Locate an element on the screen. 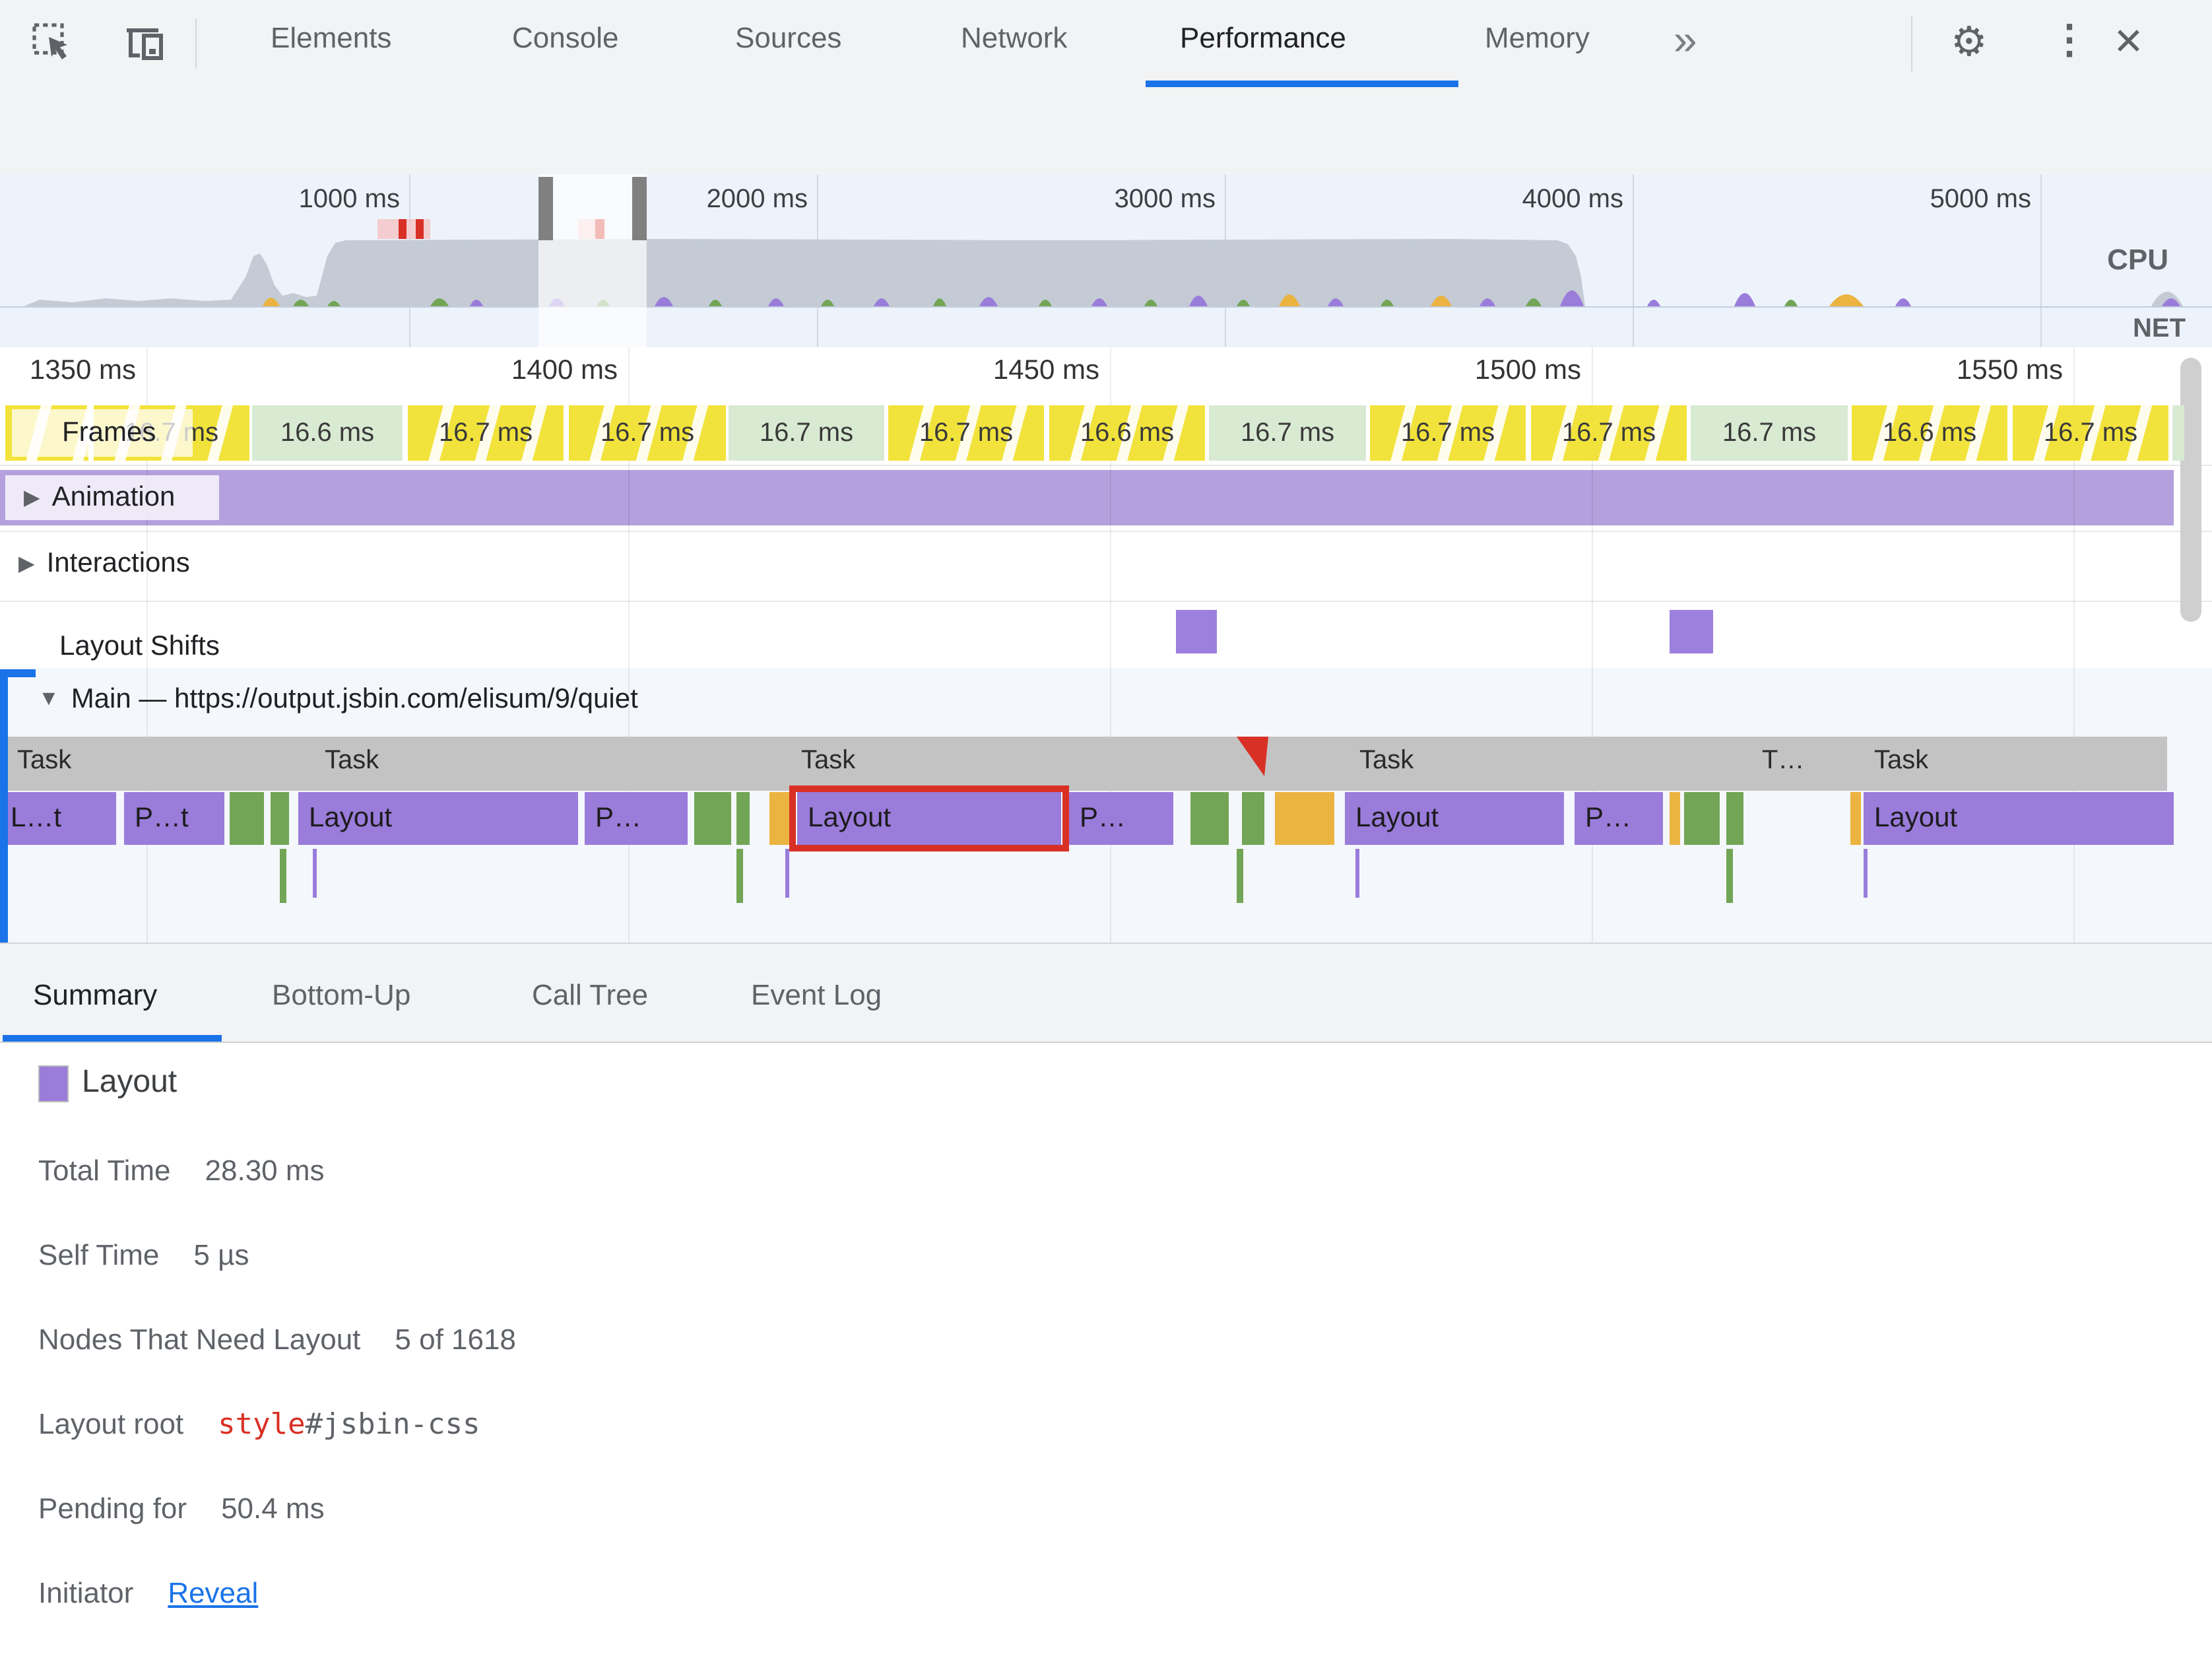  tab-event-log: Event Log is located at coordinates (816, 995).